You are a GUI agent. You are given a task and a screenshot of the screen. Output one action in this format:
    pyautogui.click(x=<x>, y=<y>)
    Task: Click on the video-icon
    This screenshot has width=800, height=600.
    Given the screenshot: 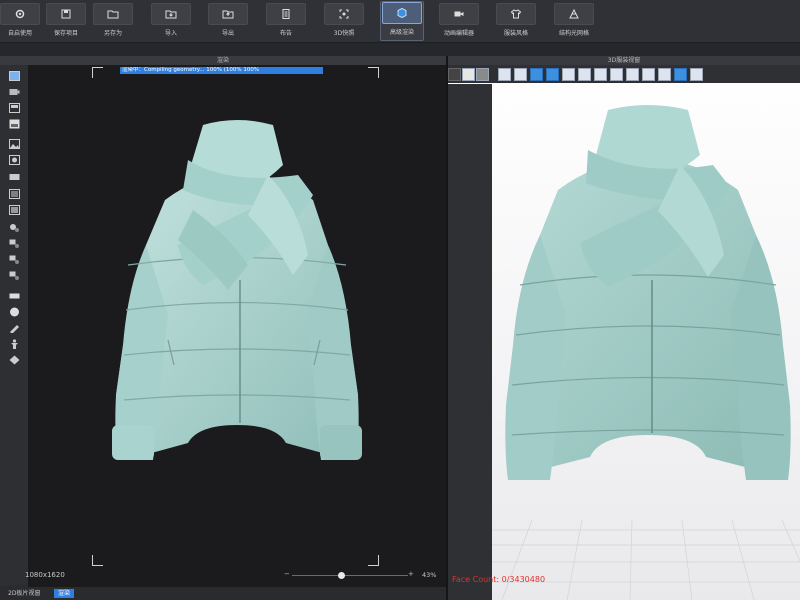 What is the action you would take?
    pyautogui.click(x=459, y=14)
    